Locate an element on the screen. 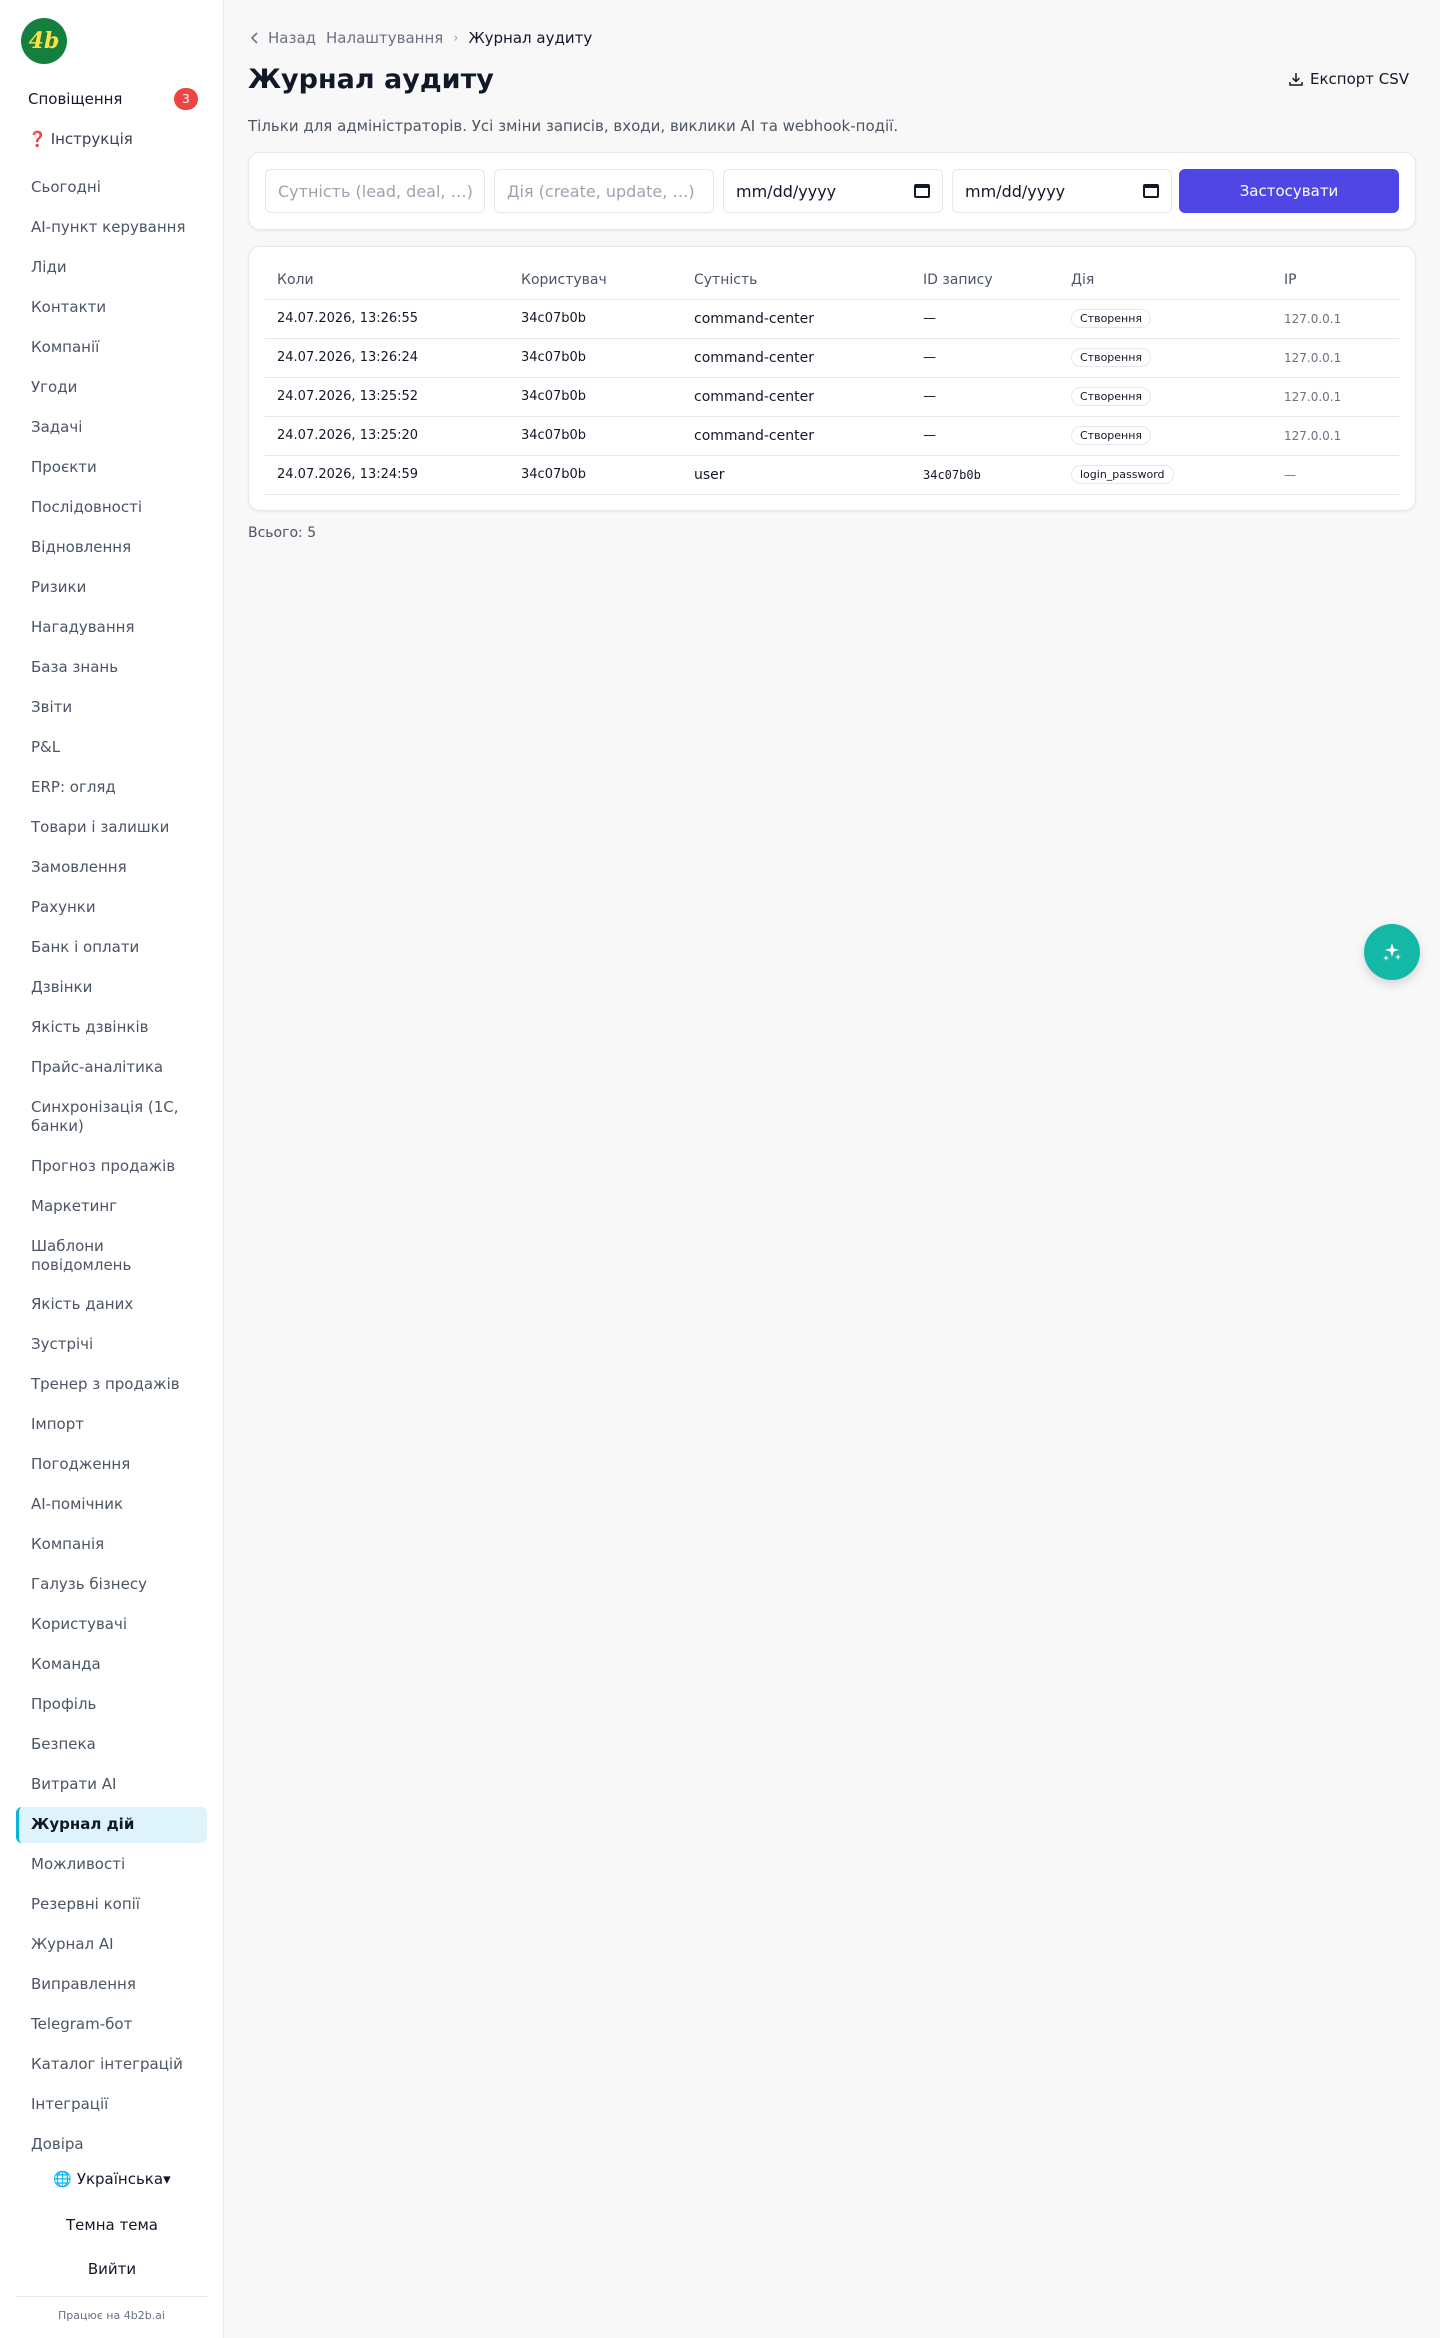 This screenshot has height=2338, width=1440. sidebar-item: Якість дзвінків is located at coordinates (111, 1028).